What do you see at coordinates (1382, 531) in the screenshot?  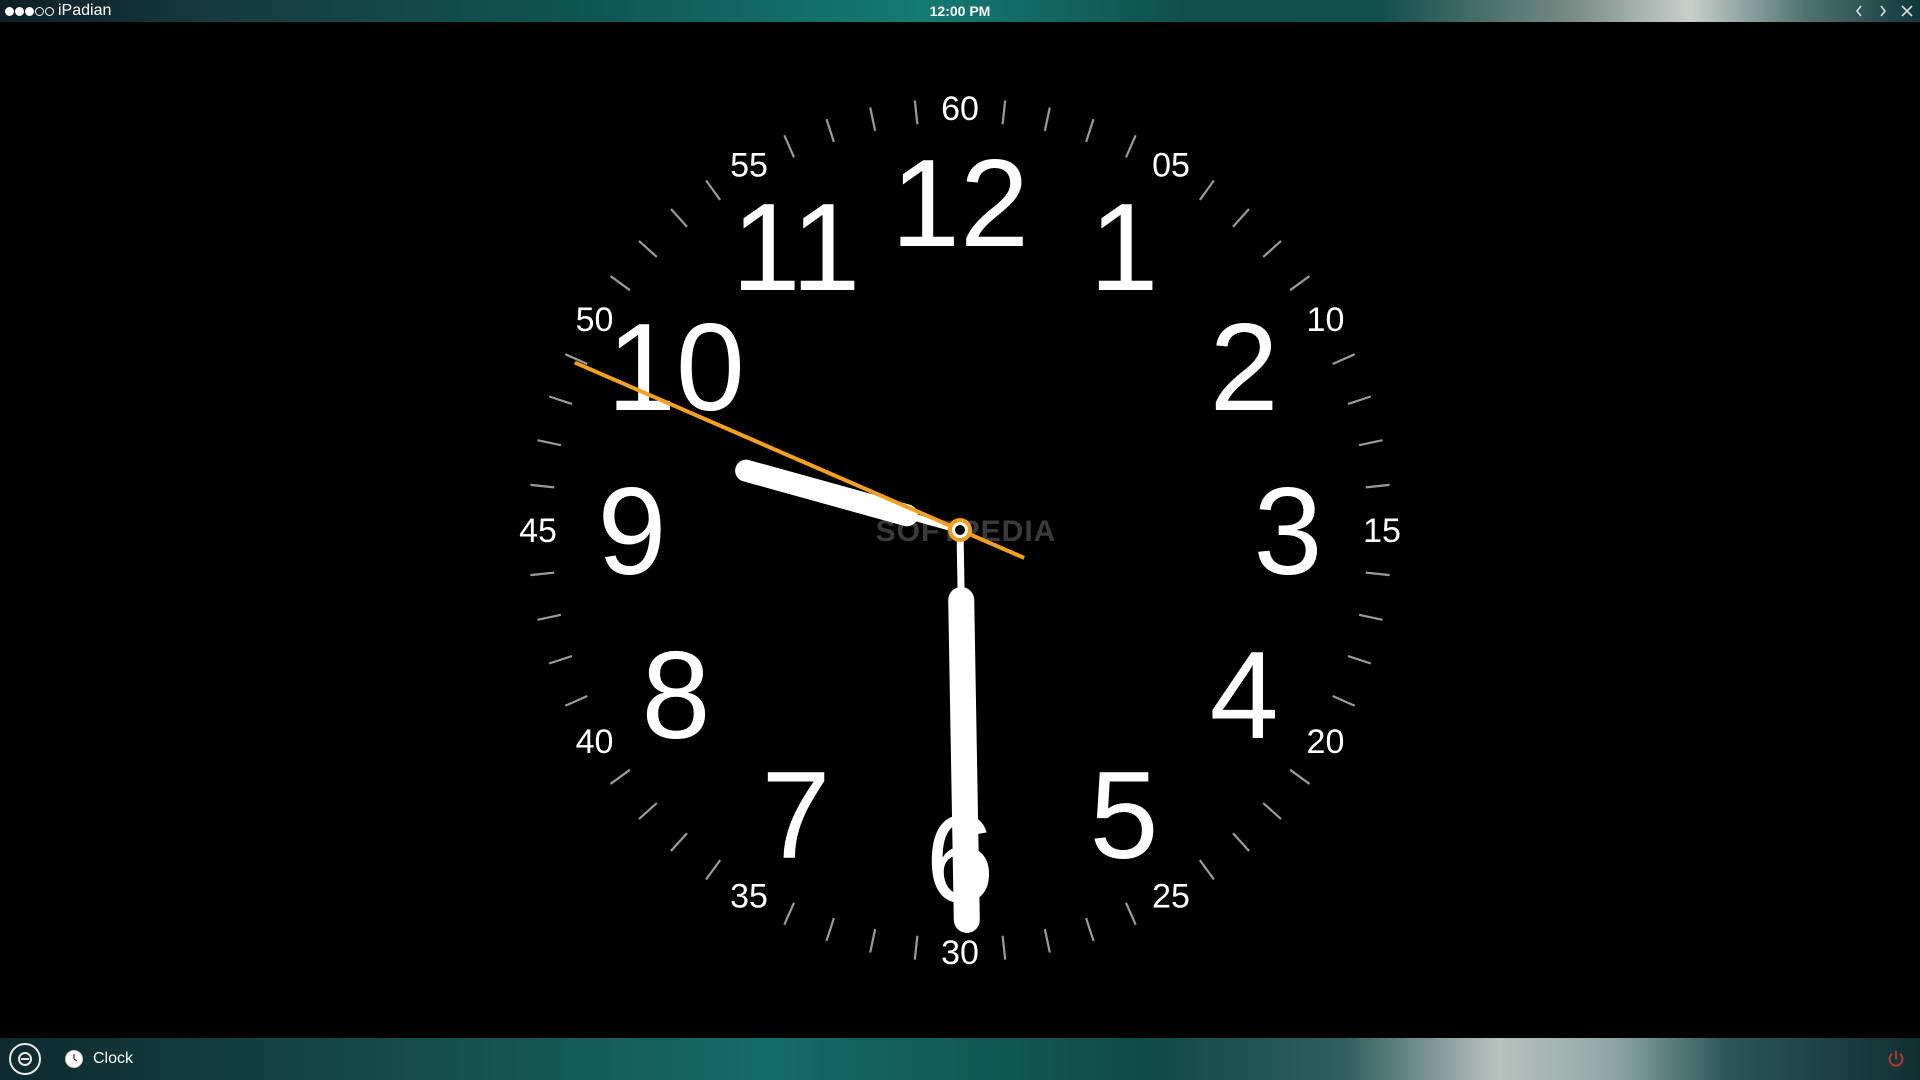 I see `minute-numeral: 15` at bounding box center [1382, 531].